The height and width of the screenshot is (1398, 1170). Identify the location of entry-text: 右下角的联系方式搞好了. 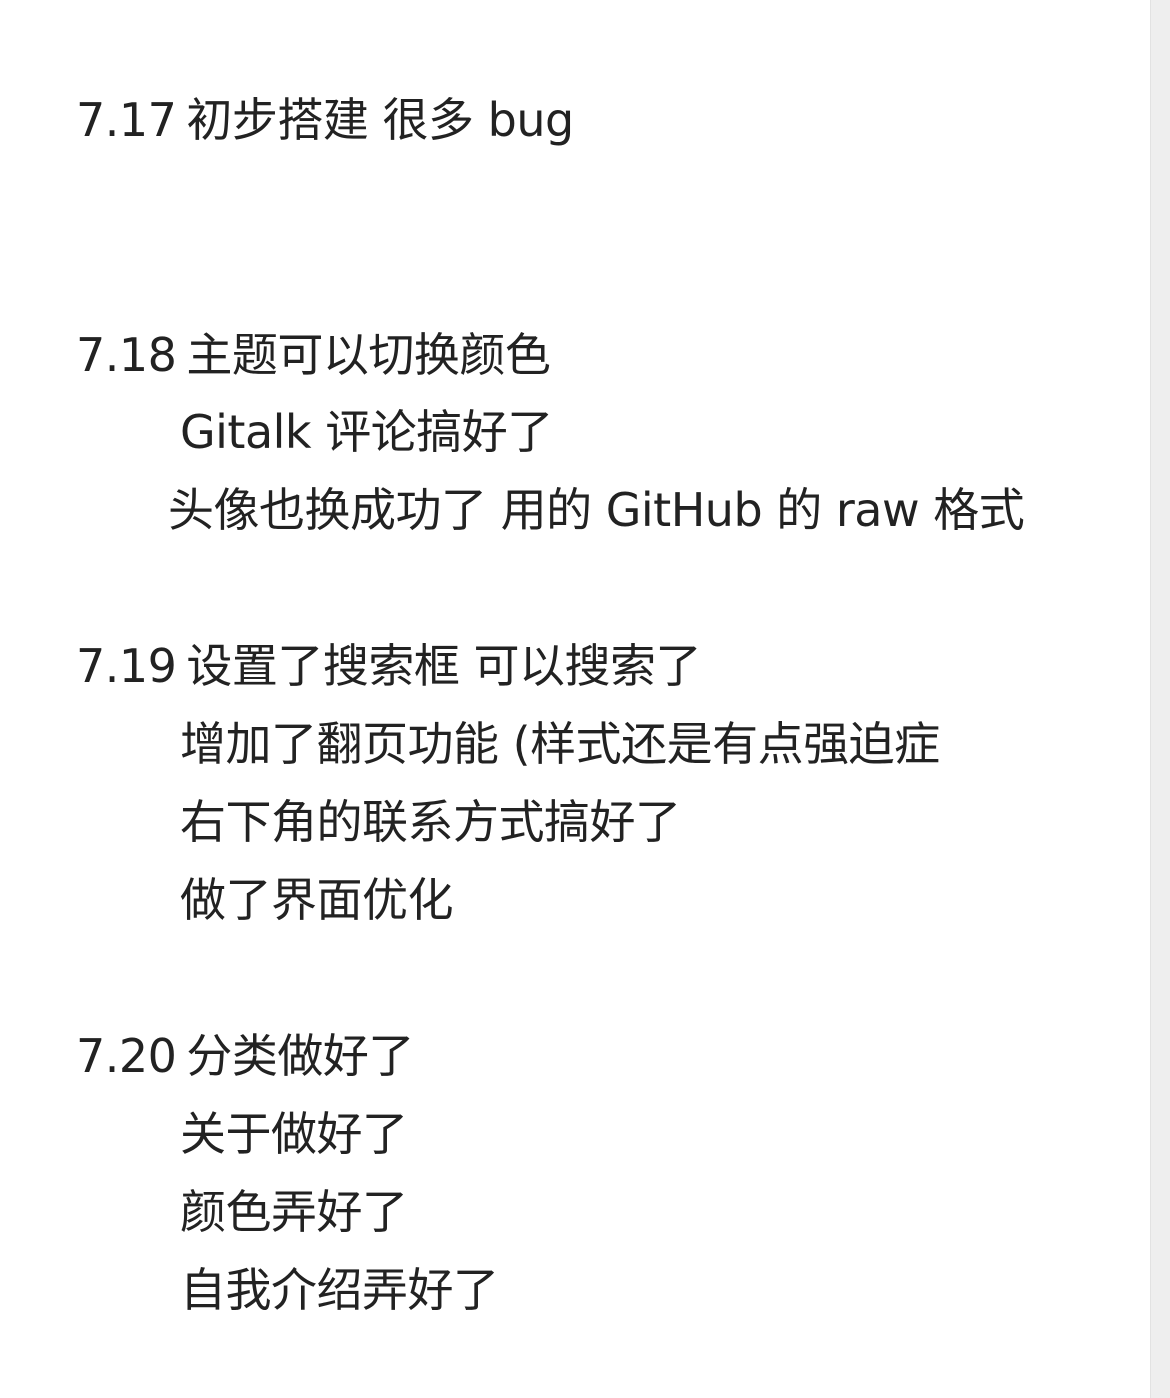
(430, 822).